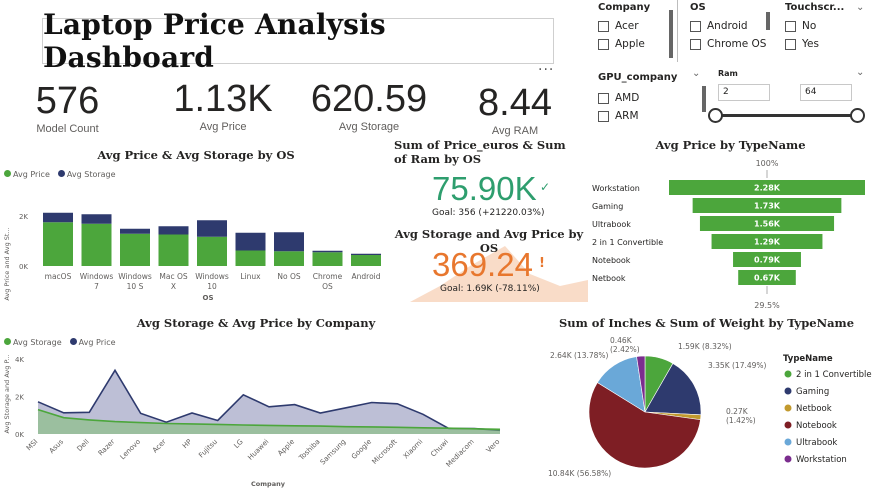 Image resolution: width=873 pixels, height=490 pixels. What do you see at coordinates (515, 103) in the screenshot?
I see `kpi-value: 8.44` at bounding box center [515, 103].